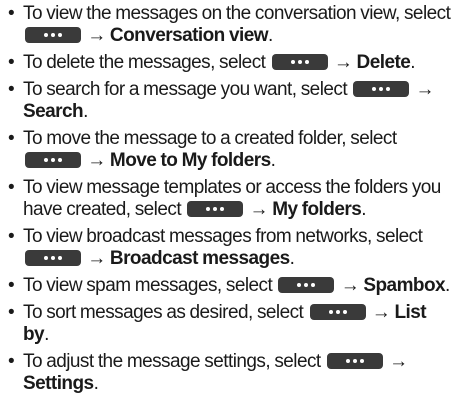 The width and height of the screenshot is (455, 395). I want to click on instruction-text: To search for a message you want, select, so click(187, 89).